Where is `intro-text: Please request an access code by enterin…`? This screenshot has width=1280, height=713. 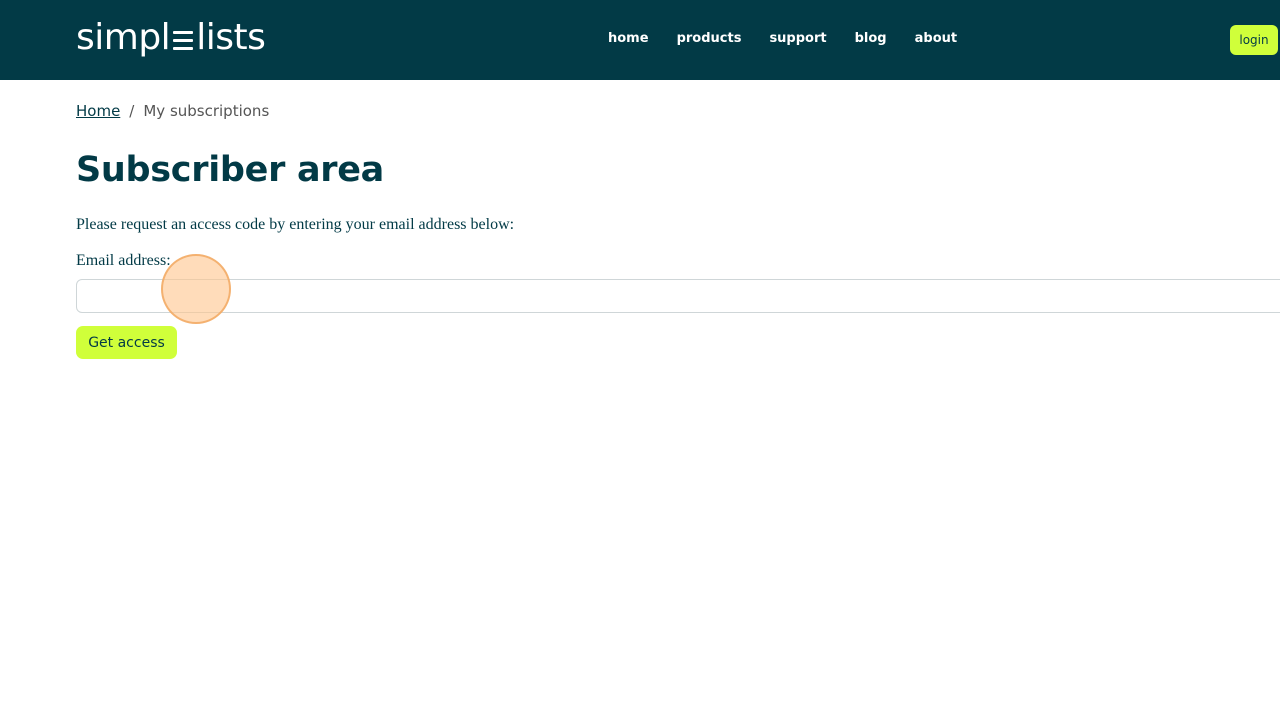 intro-text: Please request an access code by enterin… is located at coordinates (295, 224).